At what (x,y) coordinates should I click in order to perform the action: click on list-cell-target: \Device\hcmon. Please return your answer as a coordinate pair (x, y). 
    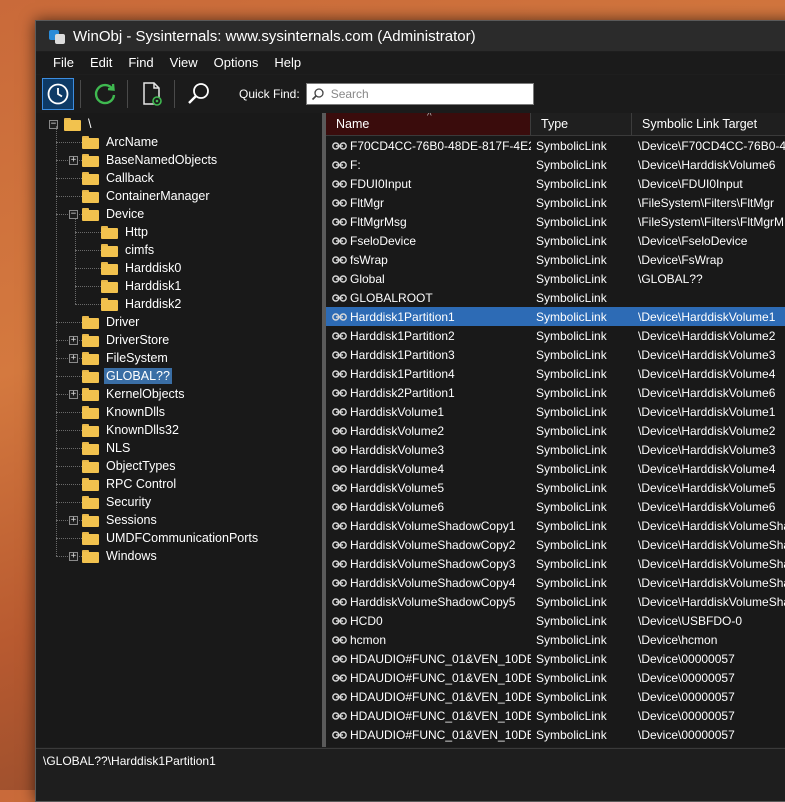
    Looking at the image, I should click on (678, 639).